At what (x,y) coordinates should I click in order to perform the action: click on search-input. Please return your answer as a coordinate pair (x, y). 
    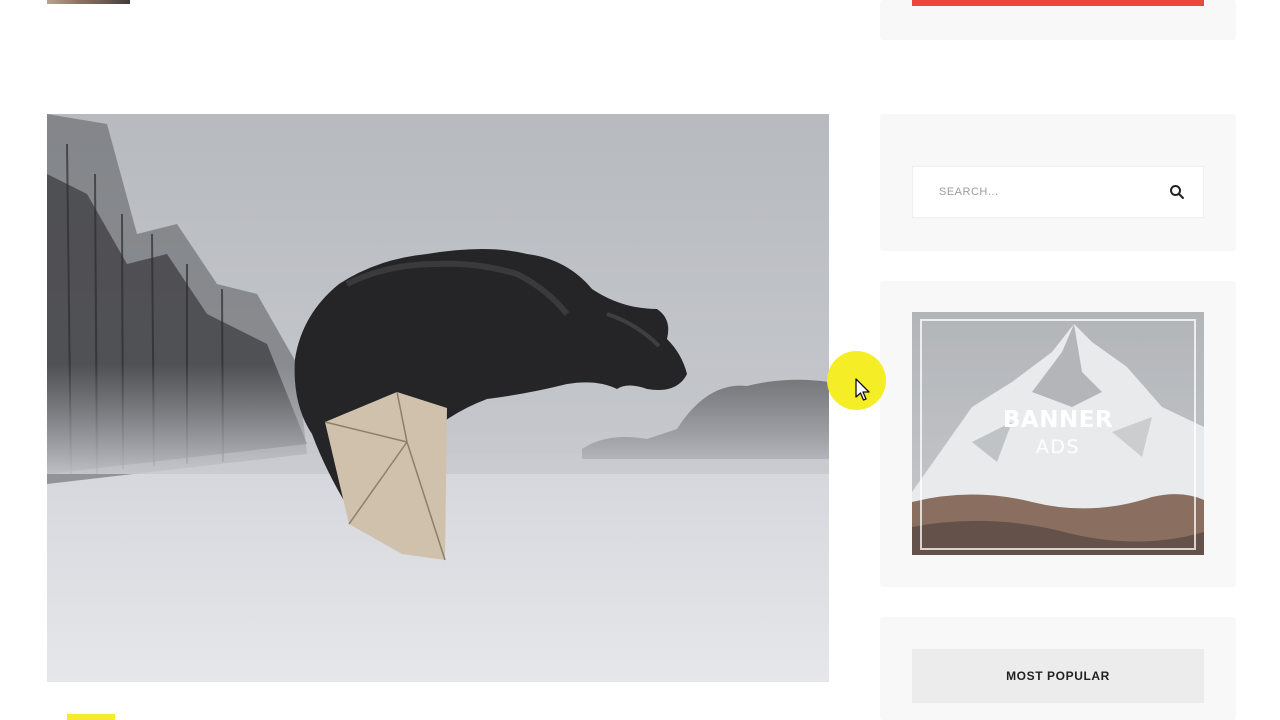
    Looking at the image, I should click on (1038, 192).